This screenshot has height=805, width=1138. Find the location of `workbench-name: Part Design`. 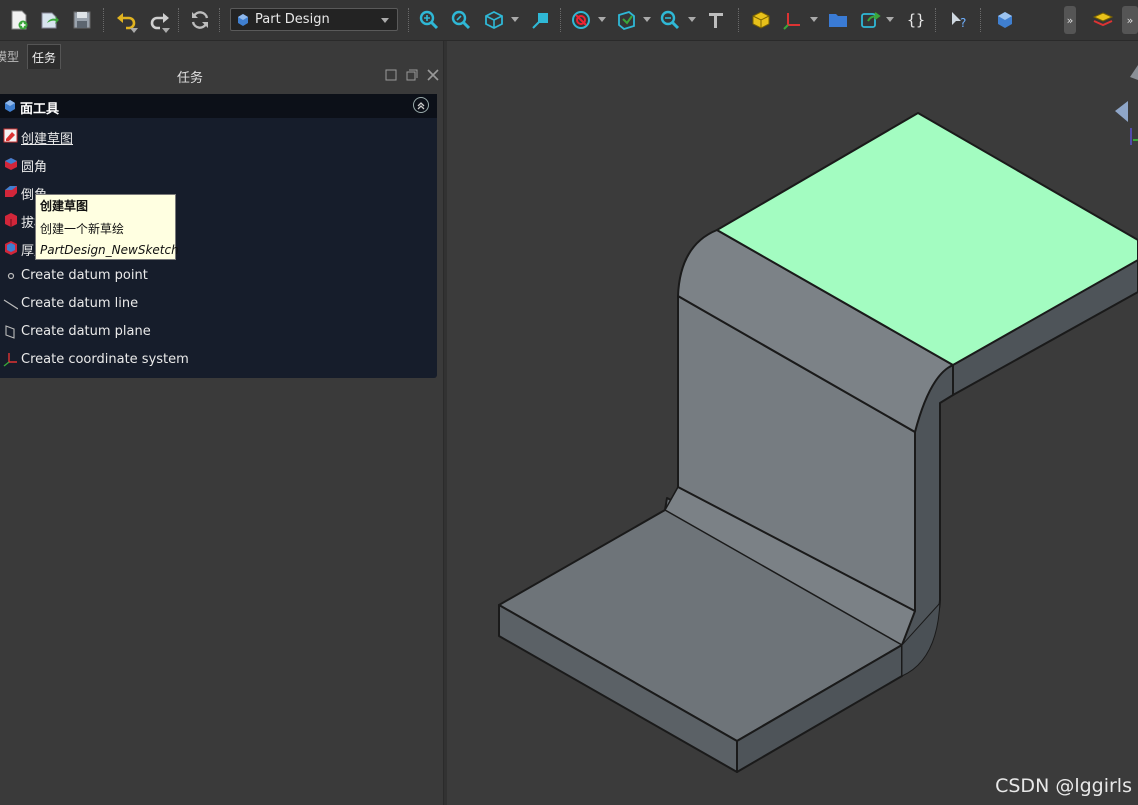

workbench-name: Part Design is located at coordinates (292, 19).